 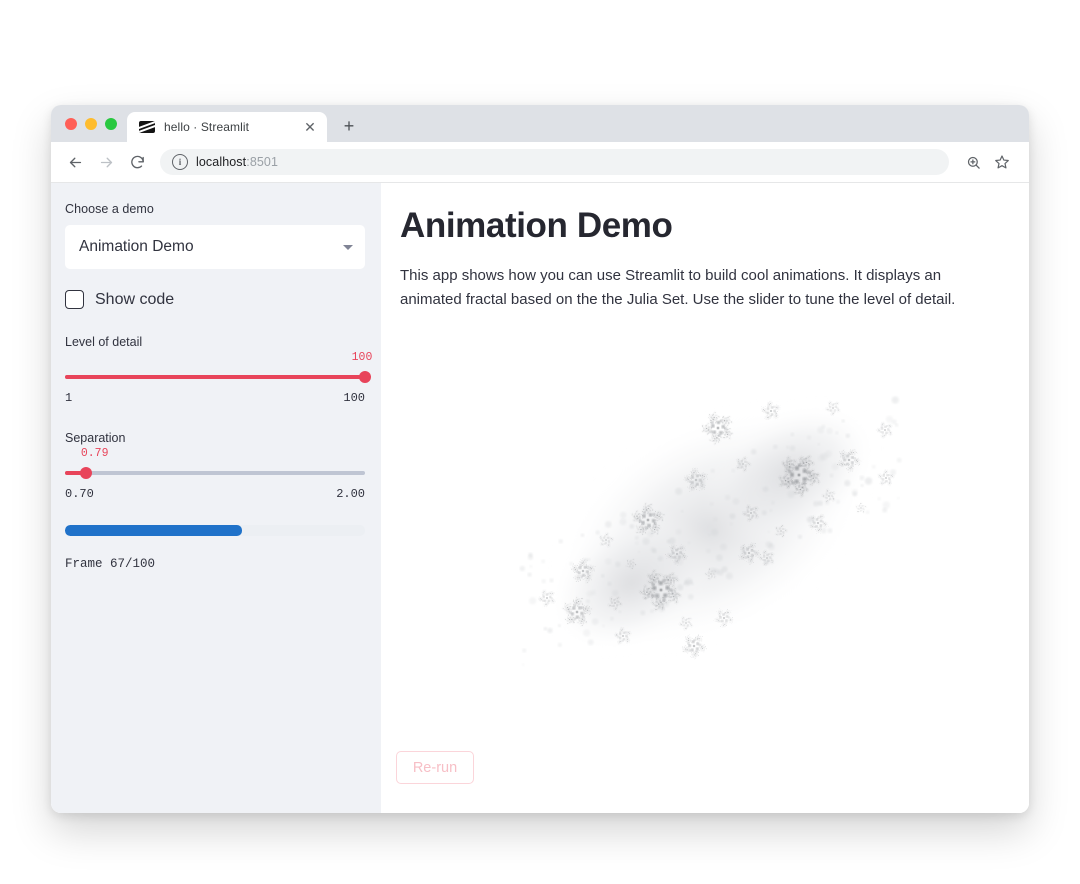 I want to click on browser-tab: hello · Streamlit ✕, so click(x=227, y=127).